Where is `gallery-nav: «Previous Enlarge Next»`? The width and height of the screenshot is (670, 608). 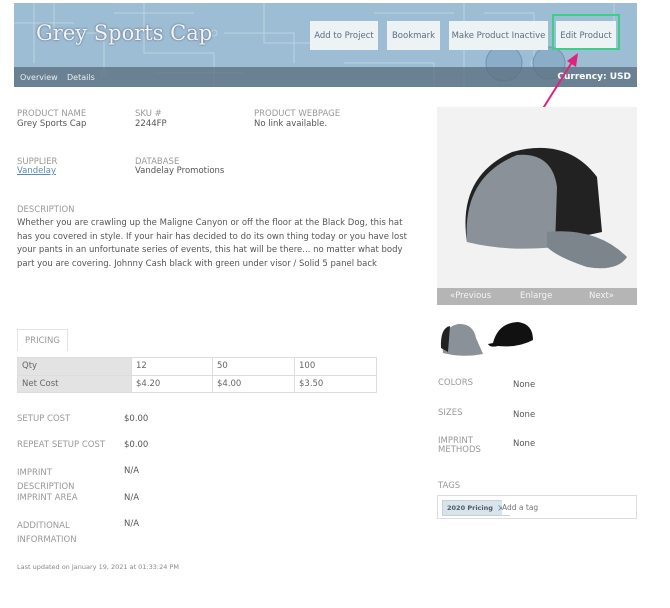 gallery-nav: «Previous Enlarge Next» is located at coordinates (537, 296).